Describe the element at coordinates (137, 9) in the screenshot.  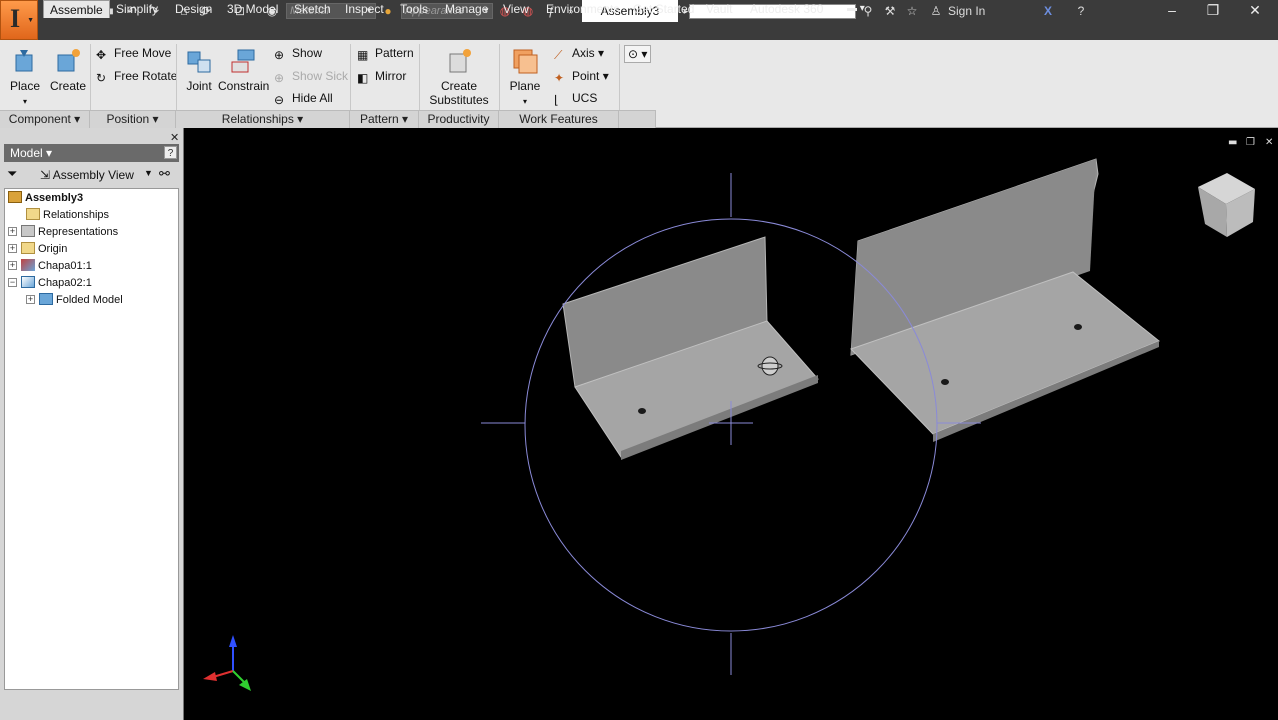
I see `tab-simplify: Simplify` at that location.